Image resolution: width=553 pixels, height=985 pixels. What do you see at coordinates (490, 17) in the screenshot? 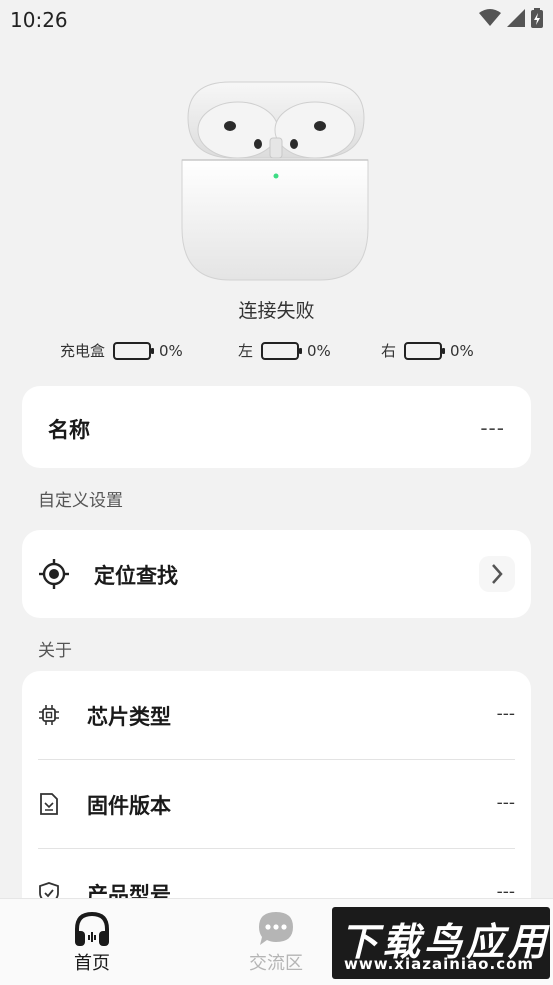
I see `wifi-icon` at bounding box center [490, 17].